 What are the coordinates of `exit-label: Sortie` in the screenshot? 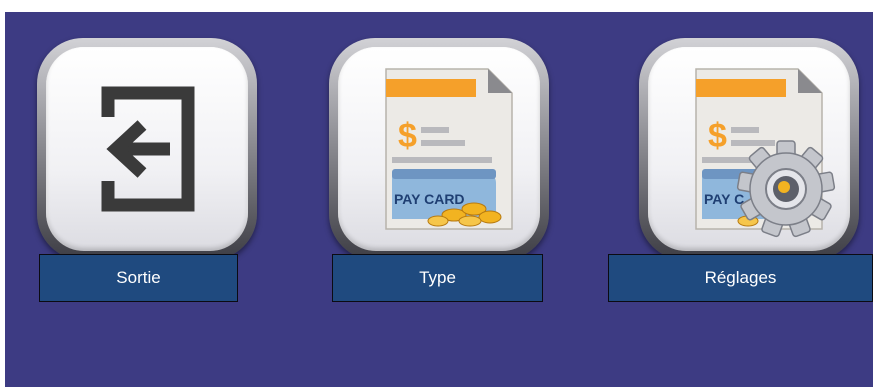 It's located at (138, 277).